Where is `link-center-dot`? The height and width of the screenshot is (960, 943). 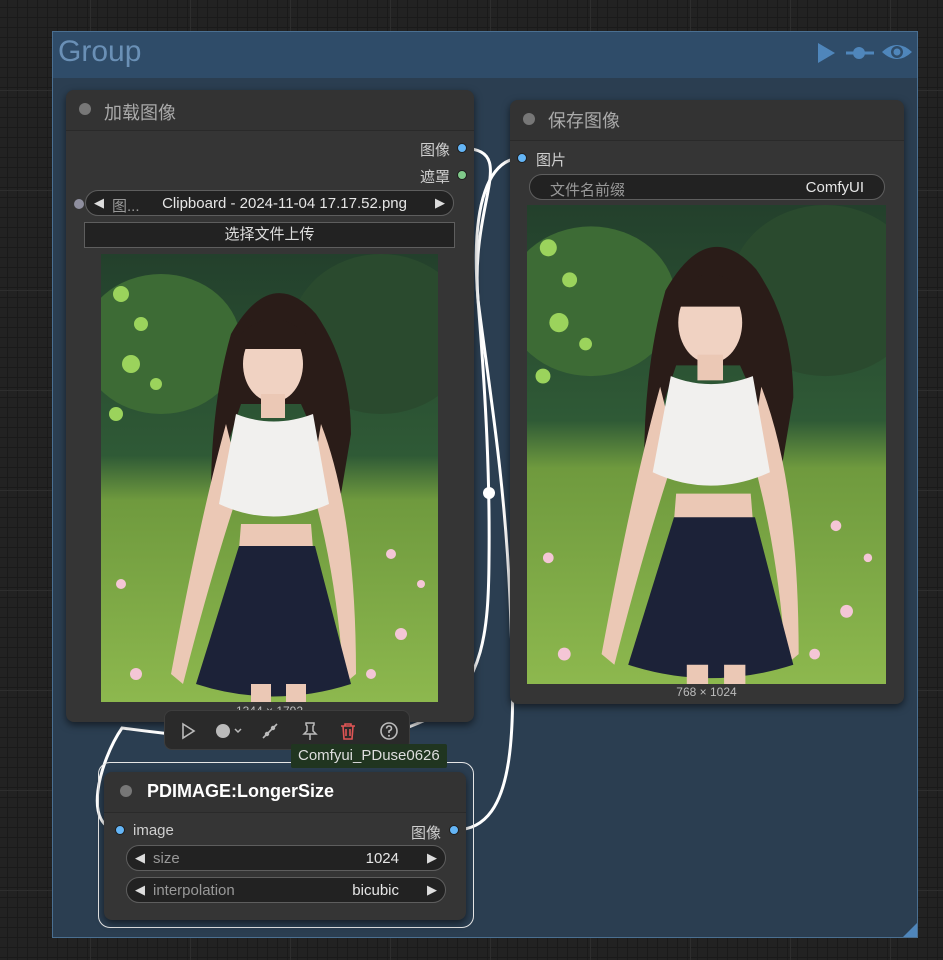
link-center-dot is located at coordinates (489, 493).